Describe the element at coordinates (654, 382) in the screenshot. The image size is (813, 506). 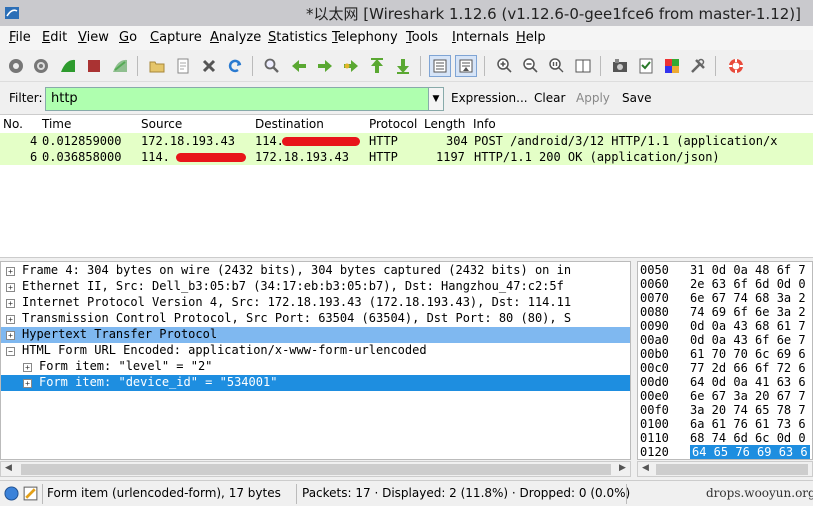
I see `hex-offset: 00d0` at that location.